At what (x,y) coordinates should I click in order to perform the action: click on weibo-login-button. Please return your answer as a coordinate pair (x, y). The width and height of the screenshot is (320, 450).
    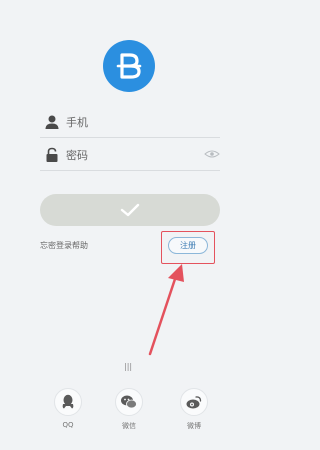
    Looking at the image, I should click on (194, 402).